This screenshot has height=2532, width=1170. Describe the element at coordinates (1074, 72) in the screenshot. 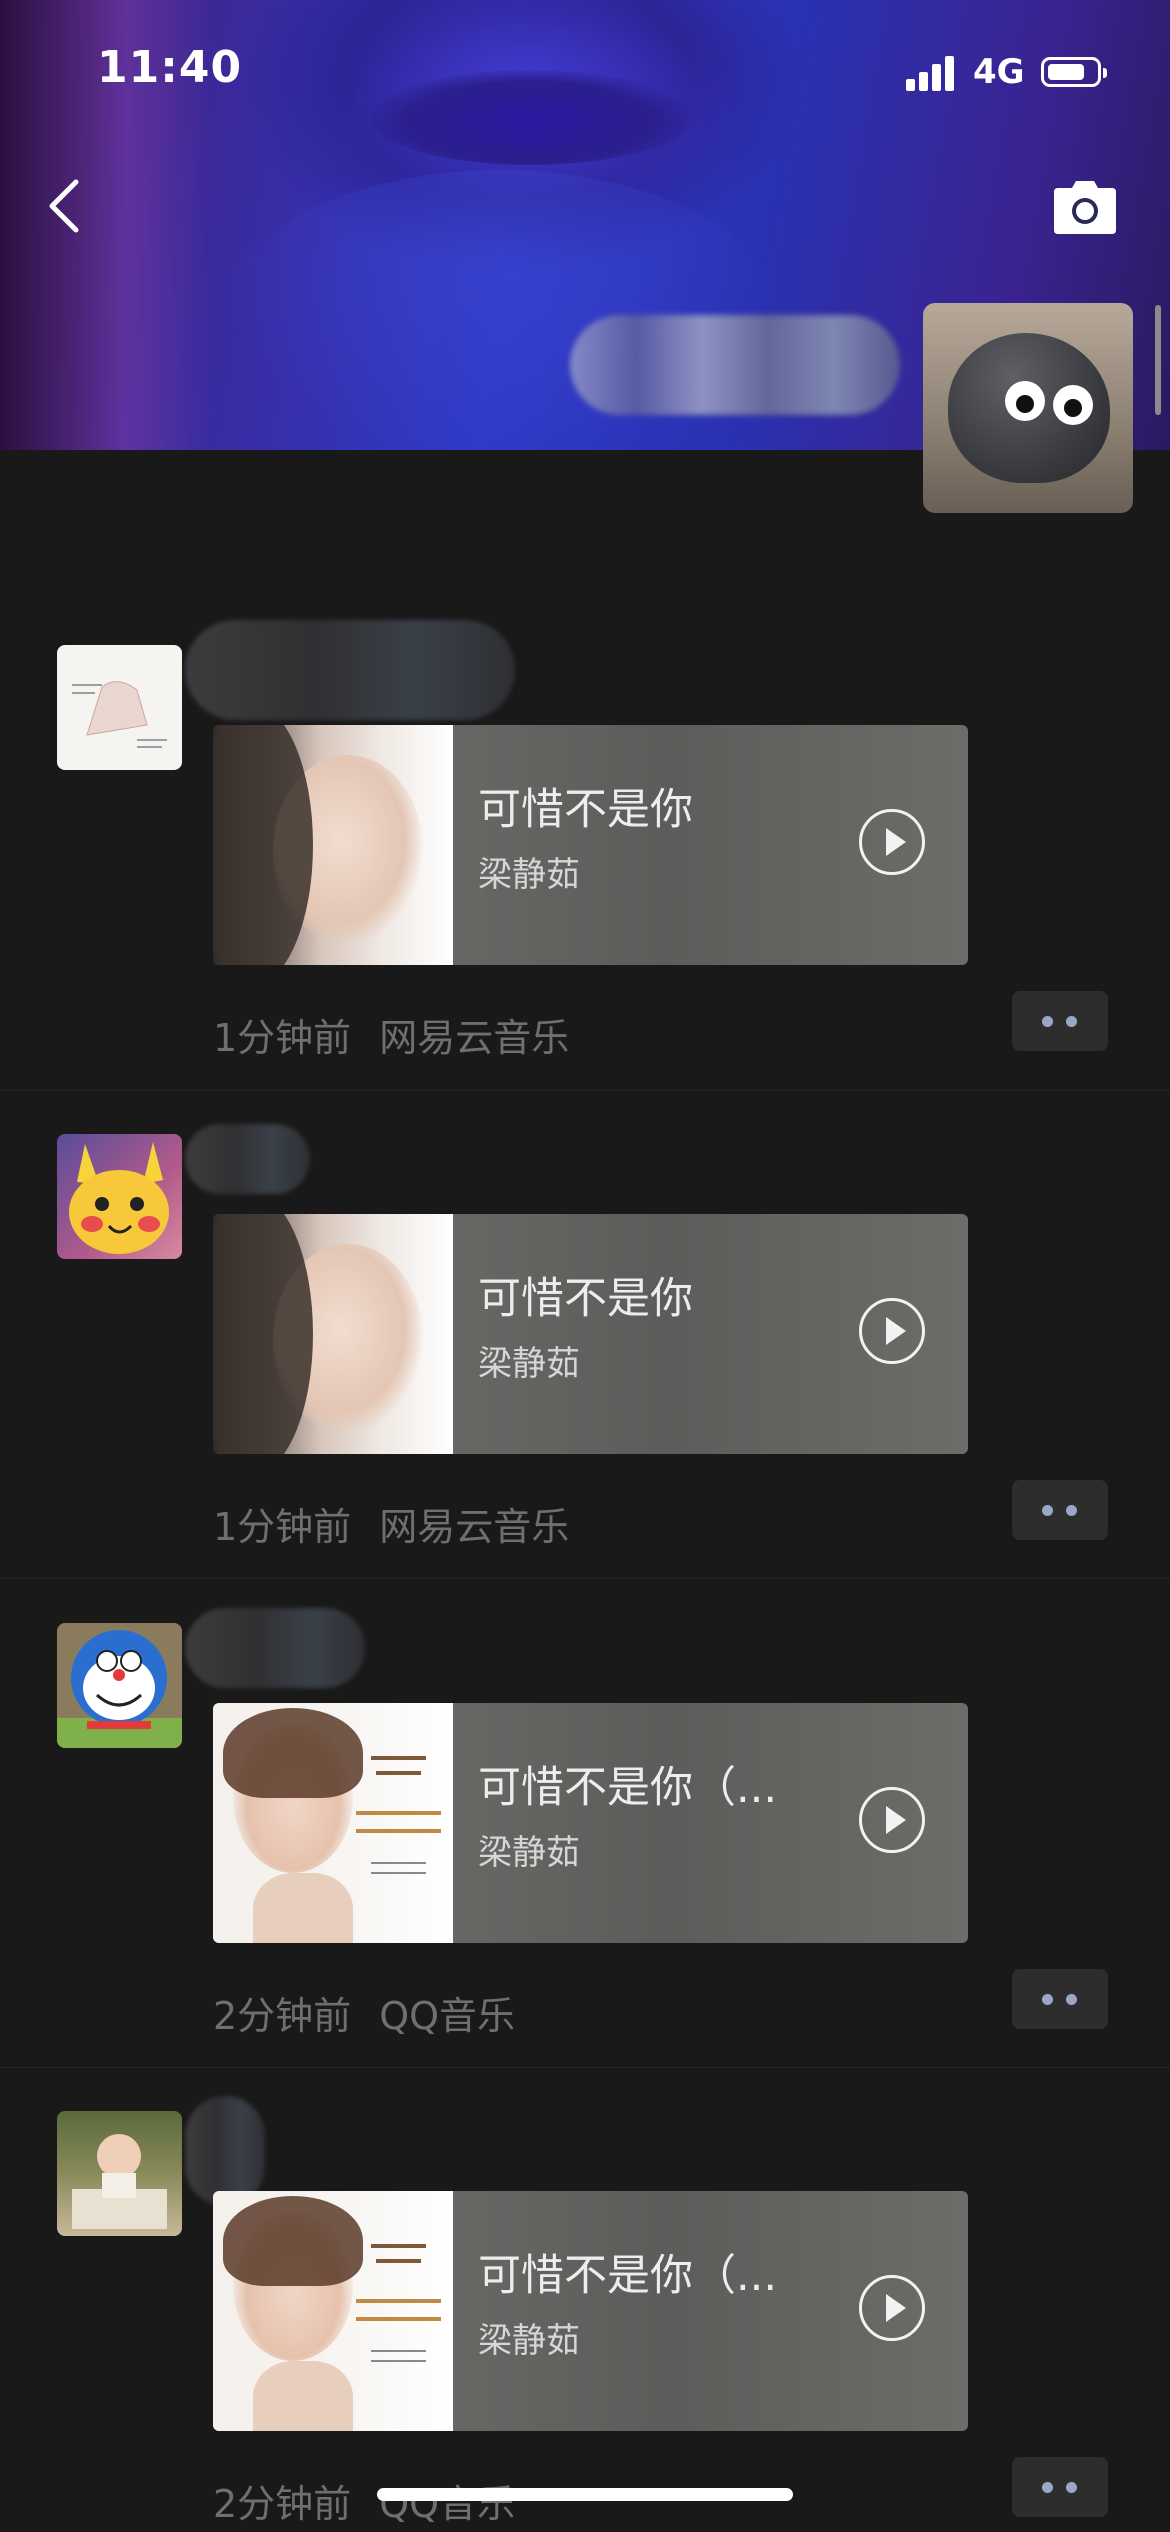

I see `battery-icon` at that location.